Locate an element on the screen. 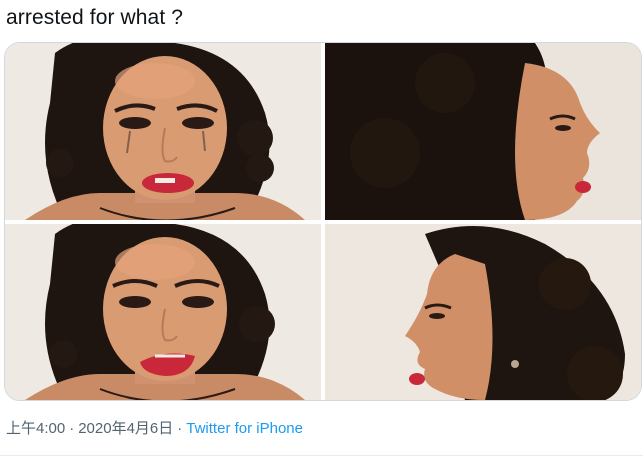  divider is located at coordinates (321, 455).